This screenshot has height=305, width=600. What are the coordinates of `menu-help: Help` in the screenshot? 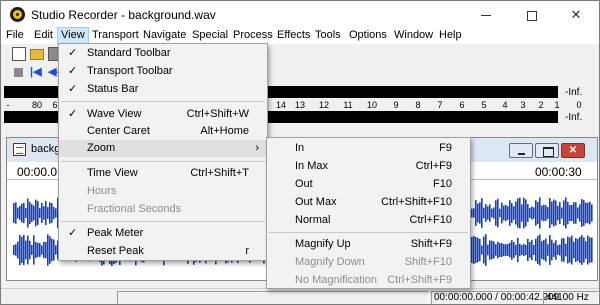 It's located at (450, 36).